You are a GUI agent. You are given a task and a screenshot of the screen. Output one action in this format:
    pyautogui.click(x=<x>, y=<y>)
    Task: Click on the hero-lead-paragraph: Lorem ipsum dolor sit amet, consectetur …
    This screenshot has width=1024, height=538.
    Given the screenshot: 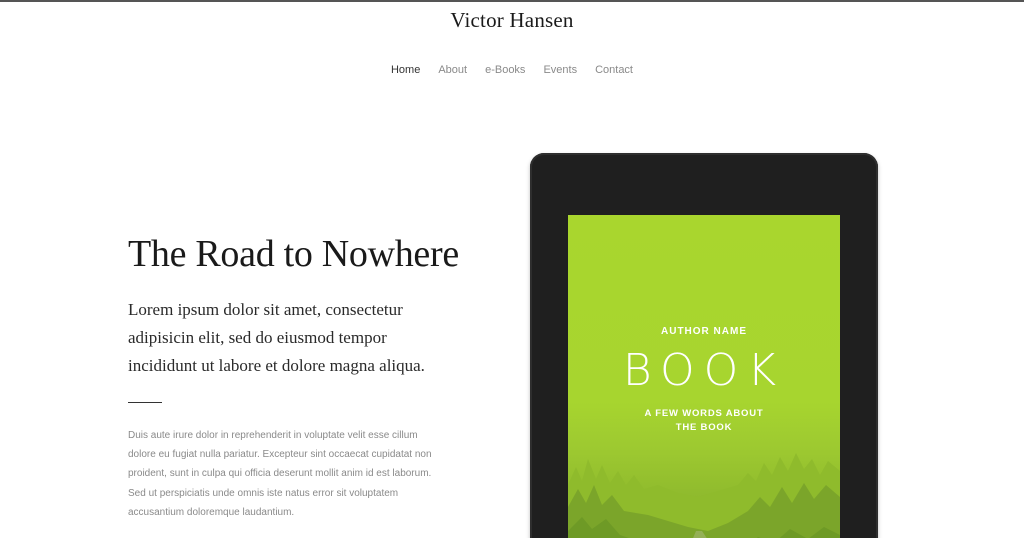 What is the action you would take?
    pyautogui.click(x=276, y=337)
    